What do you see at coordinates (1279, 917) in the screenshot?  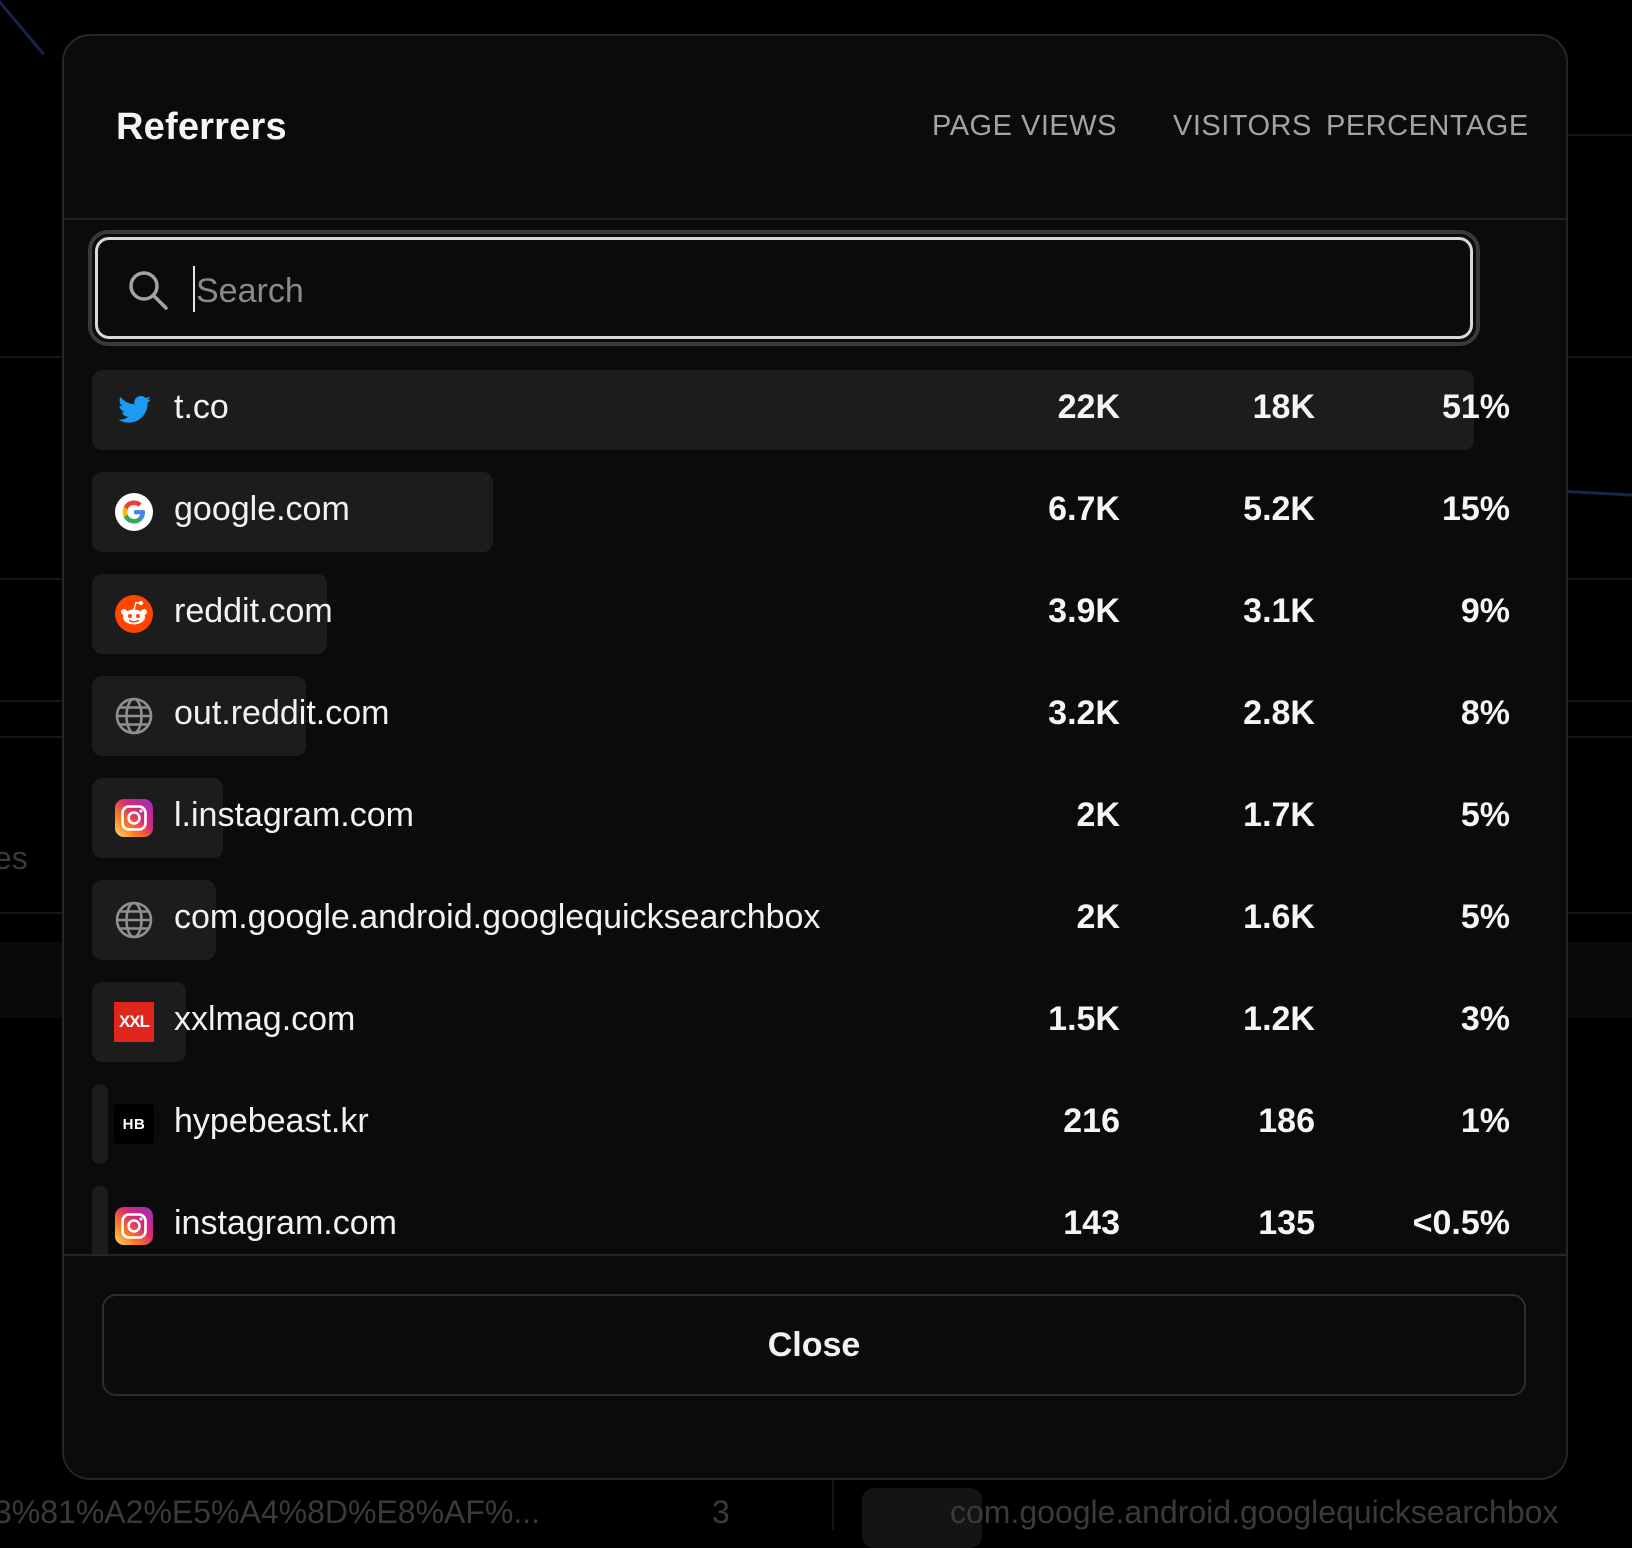 I see `visitors-value: 1.6K` at bounding box center [1279, 917].